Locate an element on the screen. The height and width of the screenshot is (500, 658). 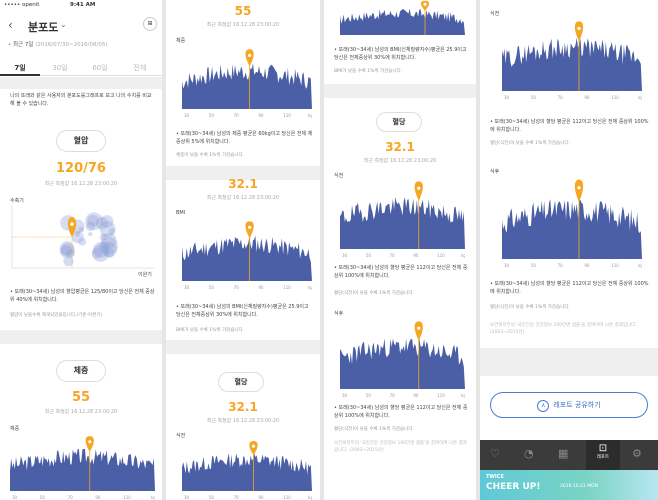
status-bar: ••••• openit 9:41 AM is located at coordinates (81, 6).